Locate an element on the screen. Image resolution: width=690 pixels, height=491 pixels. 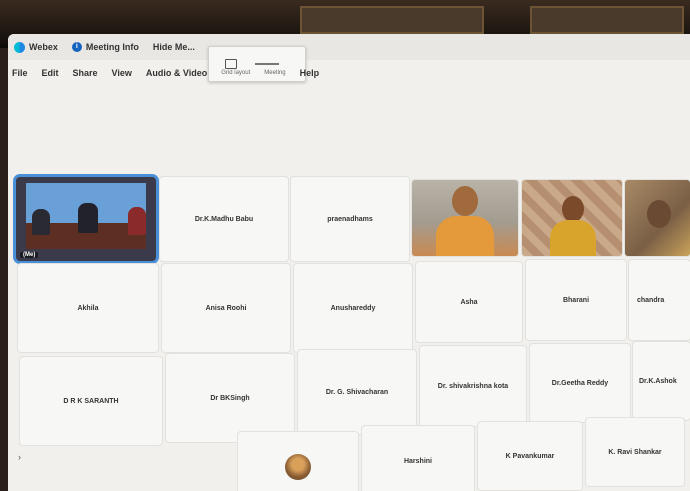
participant-tile: chandra is located at coordinates (659, 300).